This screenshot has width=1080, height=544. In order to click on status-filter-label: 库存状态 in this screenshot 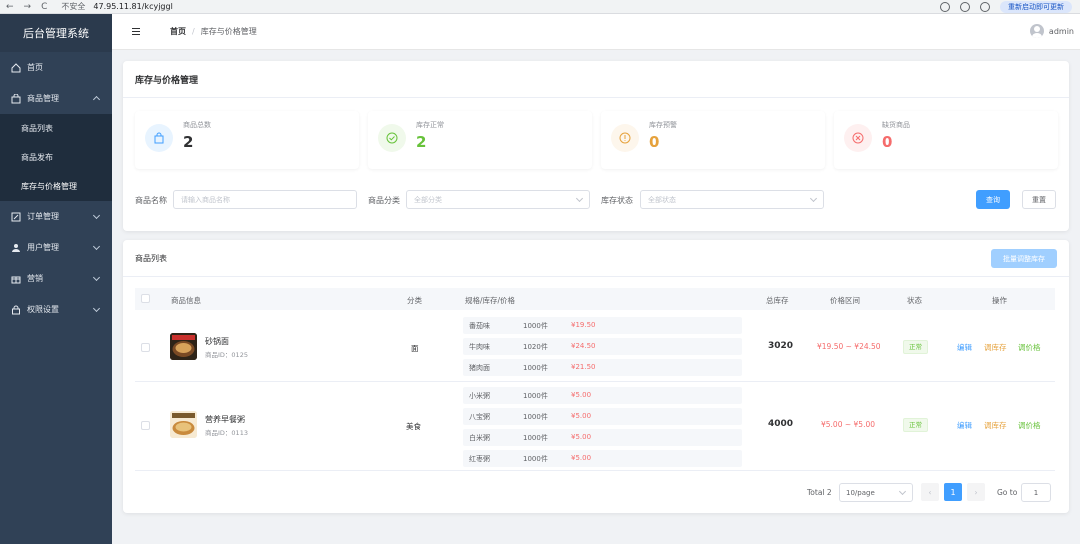, I will do `click(617, 200)`.